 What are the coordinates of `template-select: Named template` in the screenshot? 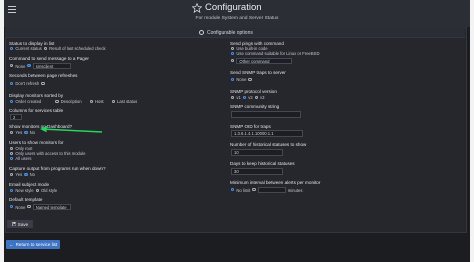 It's located at (51, 207).